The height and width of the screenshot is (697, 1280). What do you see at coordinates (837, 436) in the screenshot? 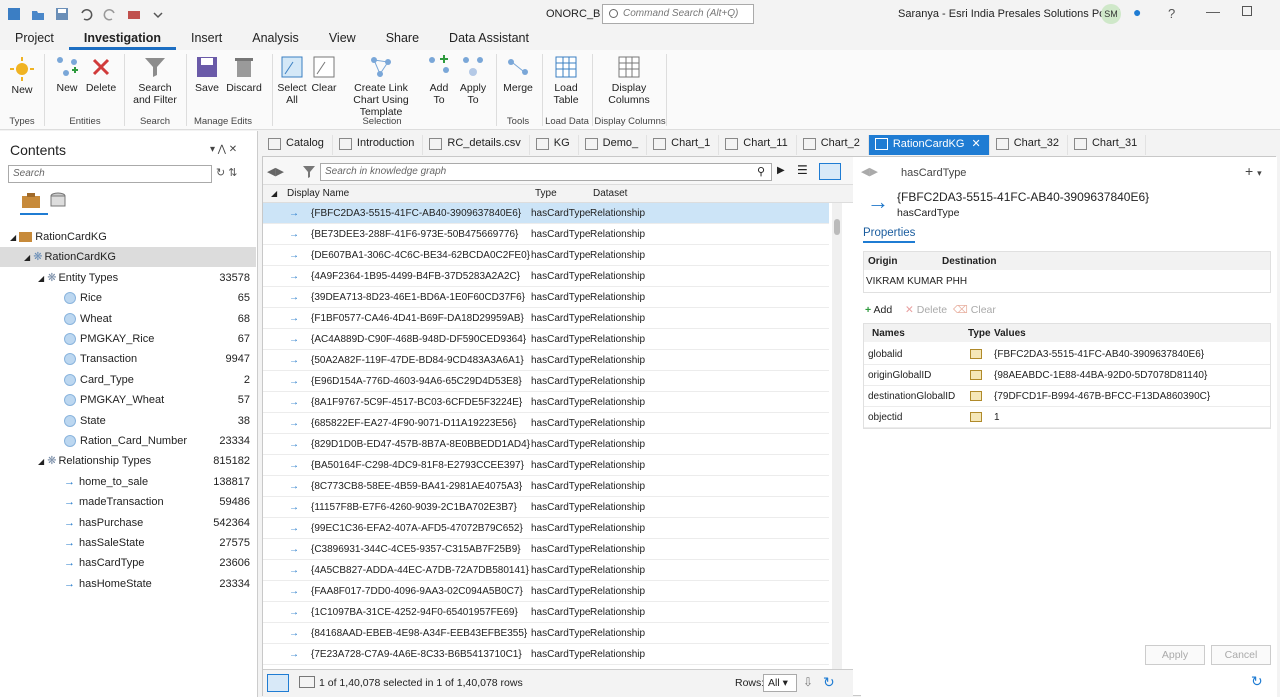
I see `list-scrollbar` at bounding box center [837, 436].